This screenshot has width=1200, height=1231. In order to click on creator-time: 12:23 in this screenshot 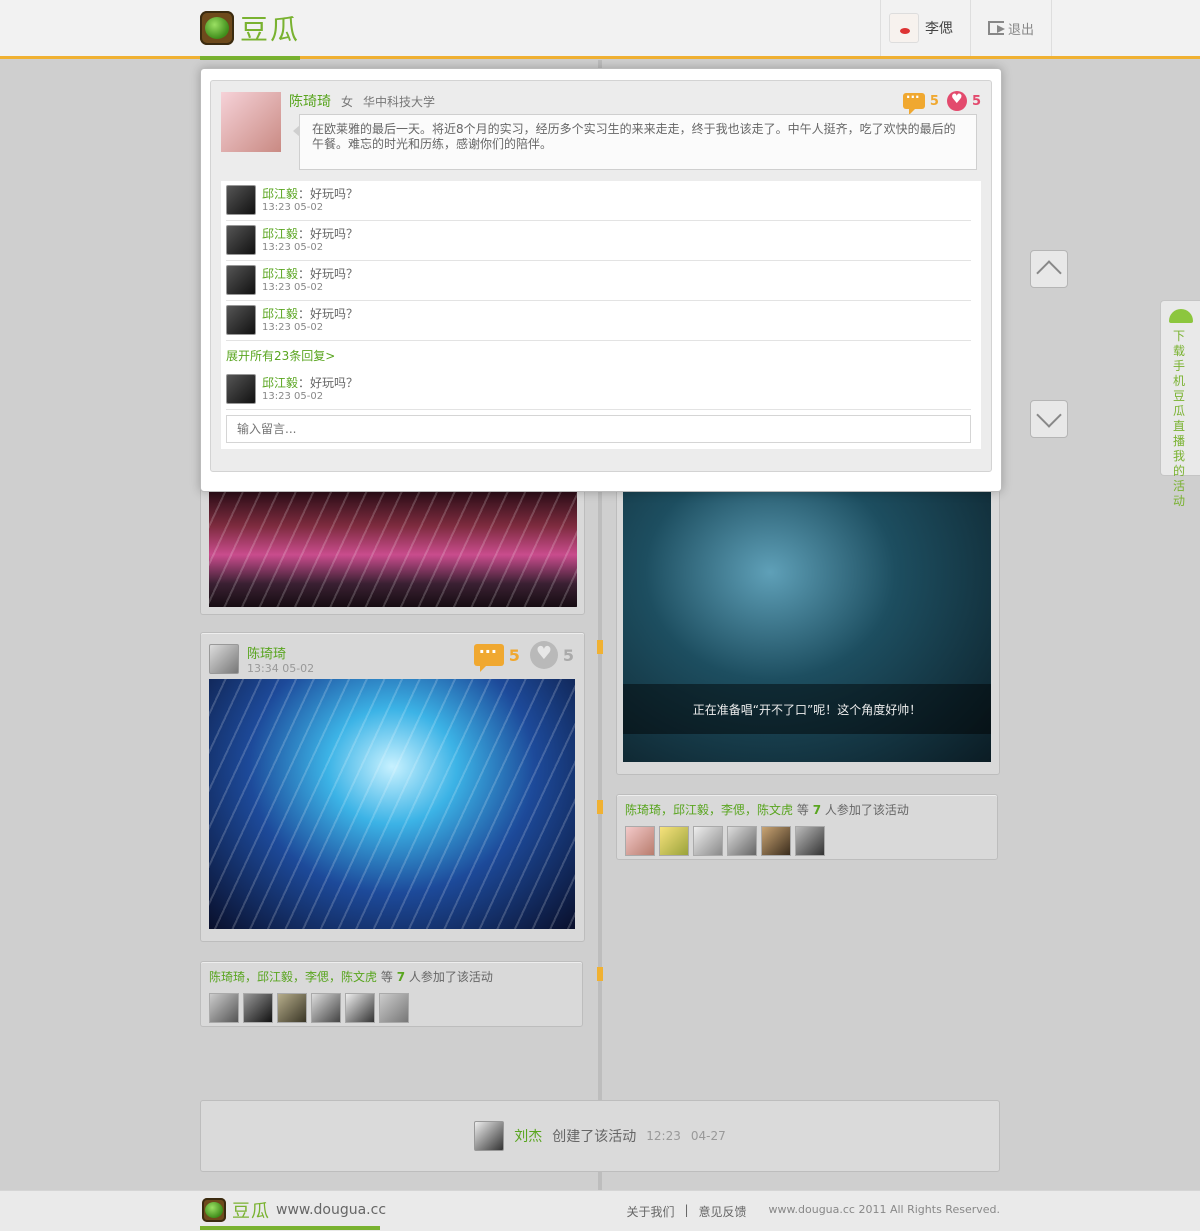, I will do `click(663, 1136)`.